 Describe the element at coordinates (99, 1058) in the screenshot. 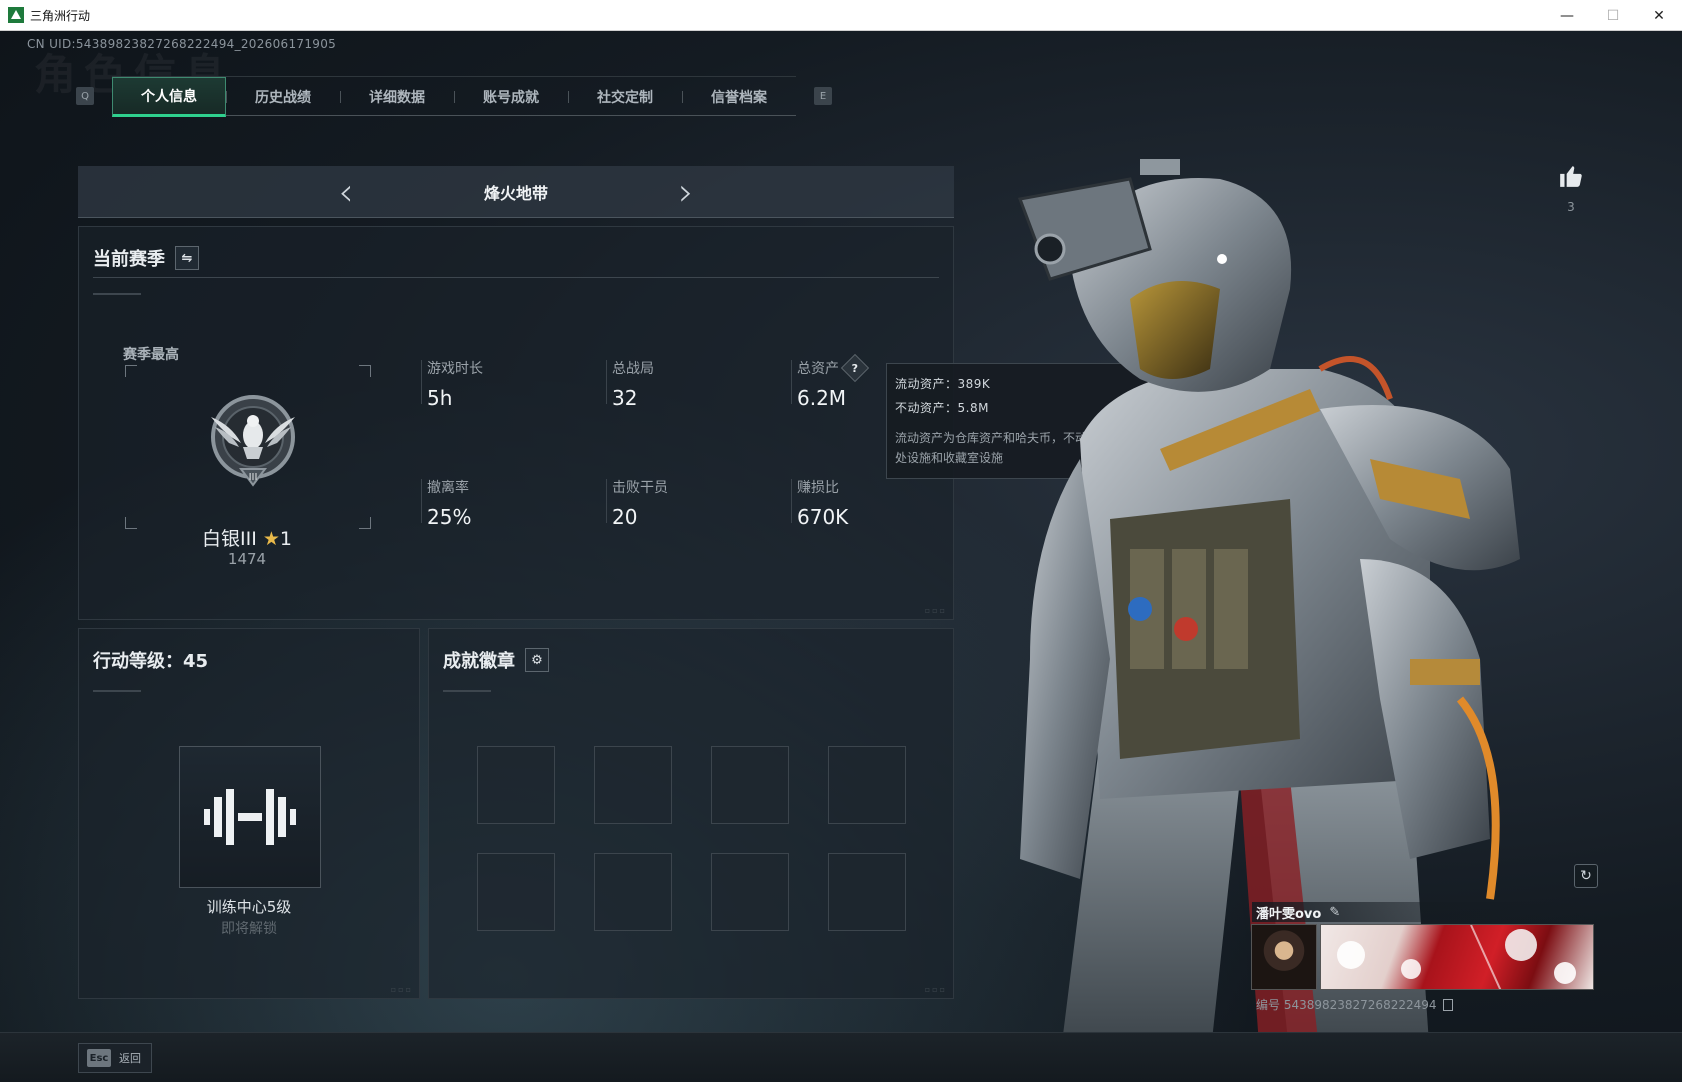

I see `esc-key-hint: Esc` at that location.